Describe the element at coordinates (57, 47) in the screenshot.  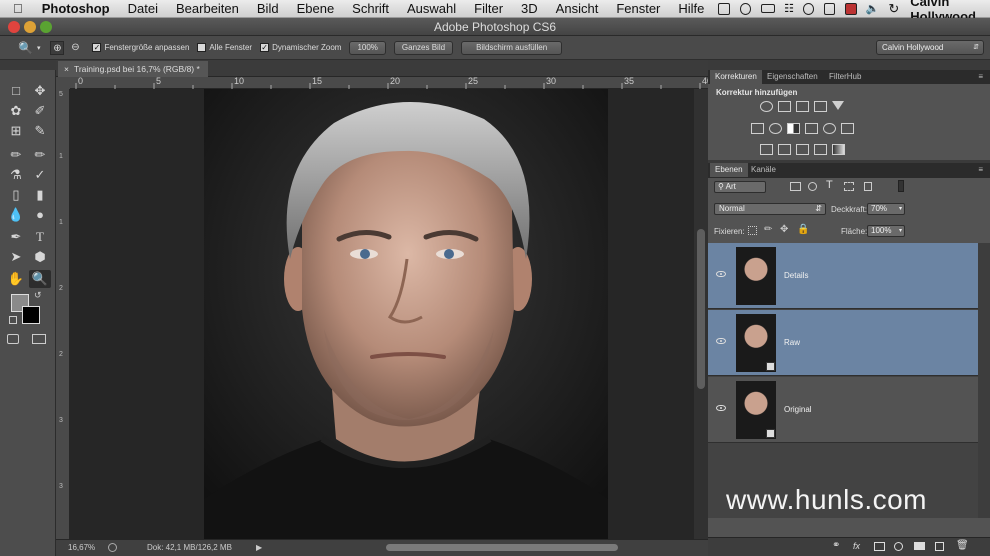
I see `zoom-in-icon: ⊕` at that location.